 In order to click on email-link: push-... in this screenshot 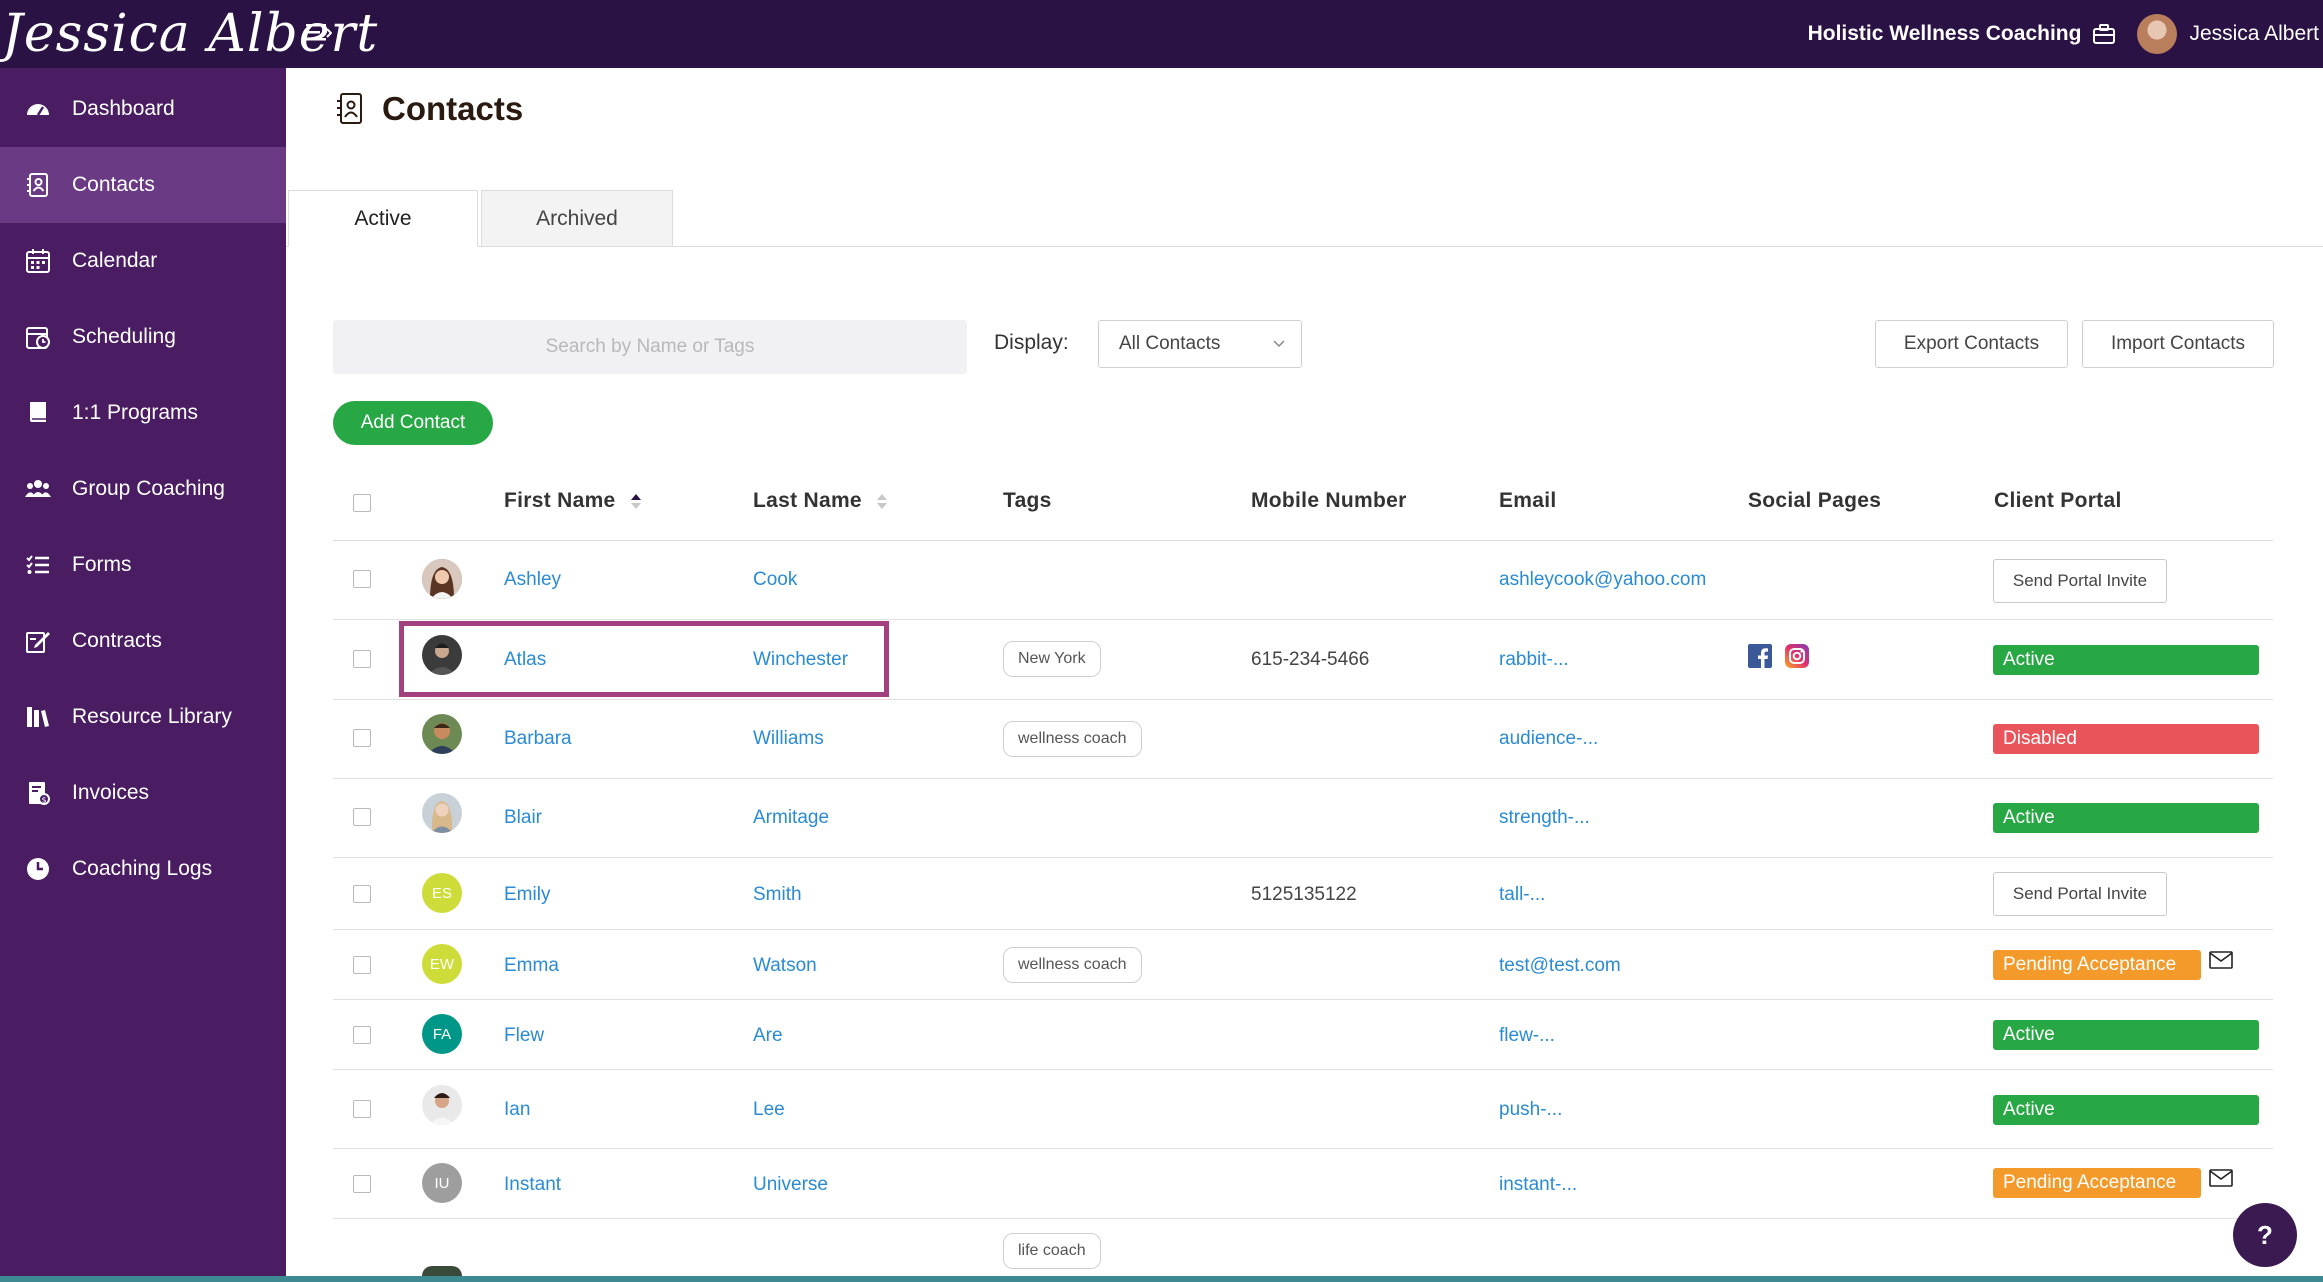, I will do `click(1530, 1110)`.